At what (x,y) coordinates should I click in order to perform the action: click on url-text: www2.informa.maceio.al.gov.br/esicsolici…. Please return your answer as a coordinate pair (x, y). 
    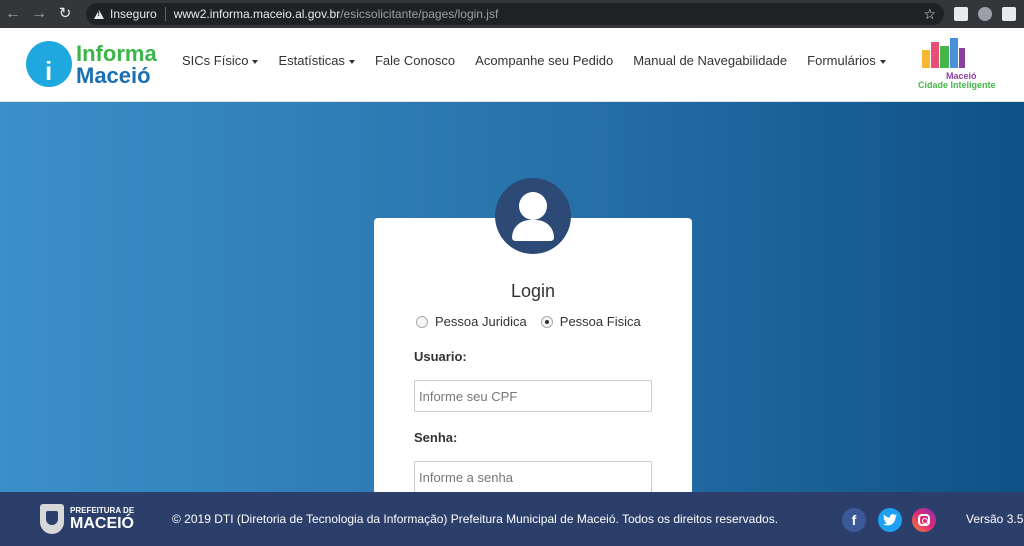
    Looking at the image, I should click on (336, 14).